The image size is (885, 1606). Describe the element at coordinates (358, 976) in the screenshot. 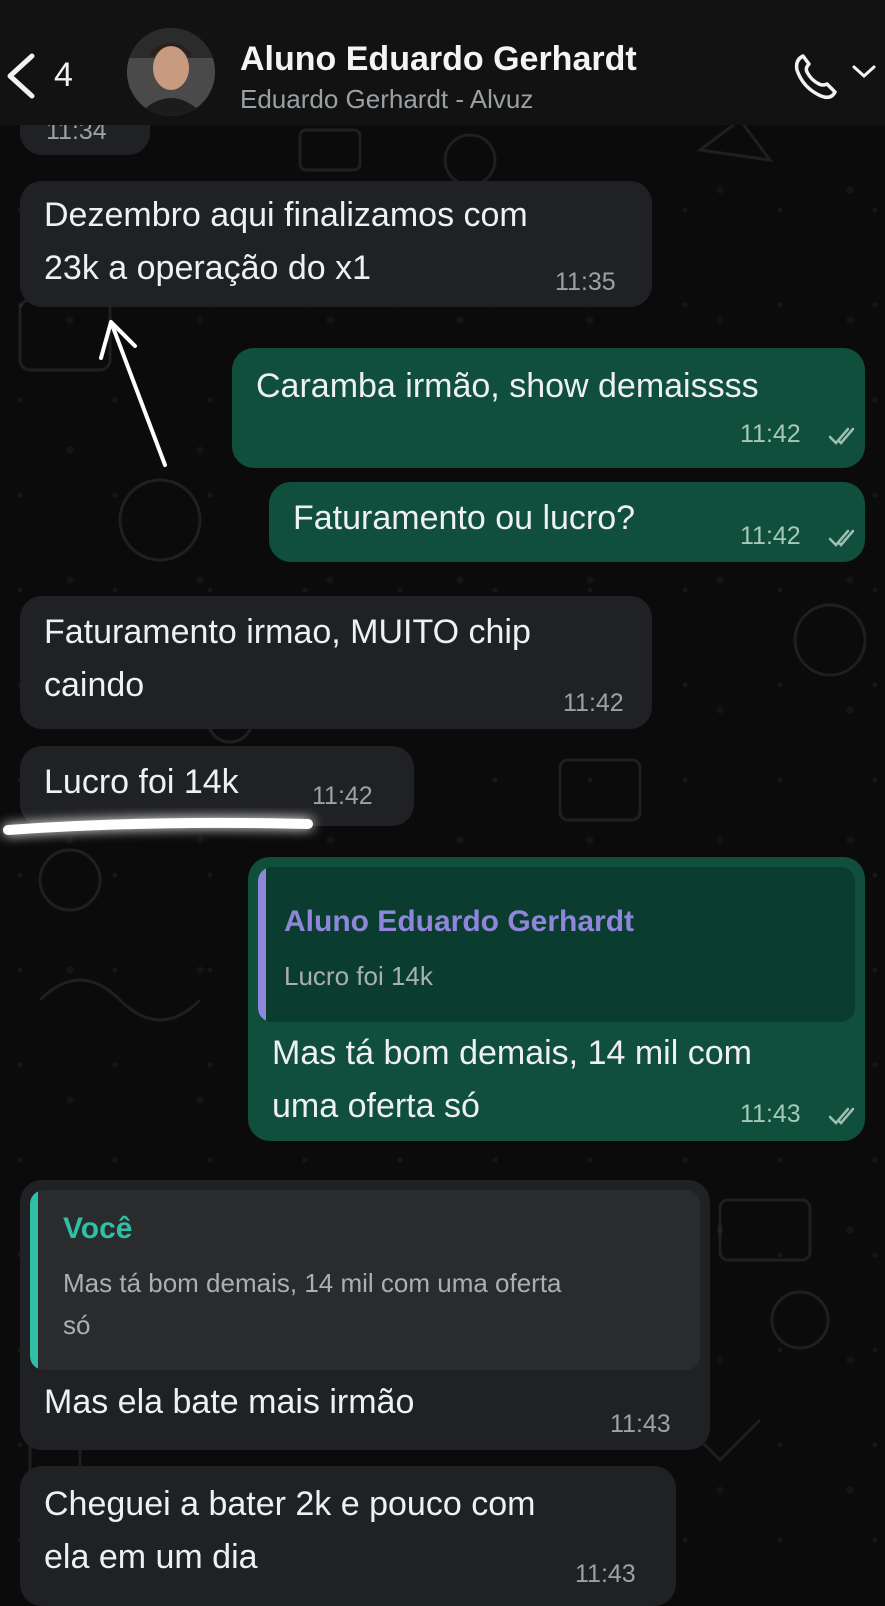

I see `quote-text: Lucro foi 14k` at that location.